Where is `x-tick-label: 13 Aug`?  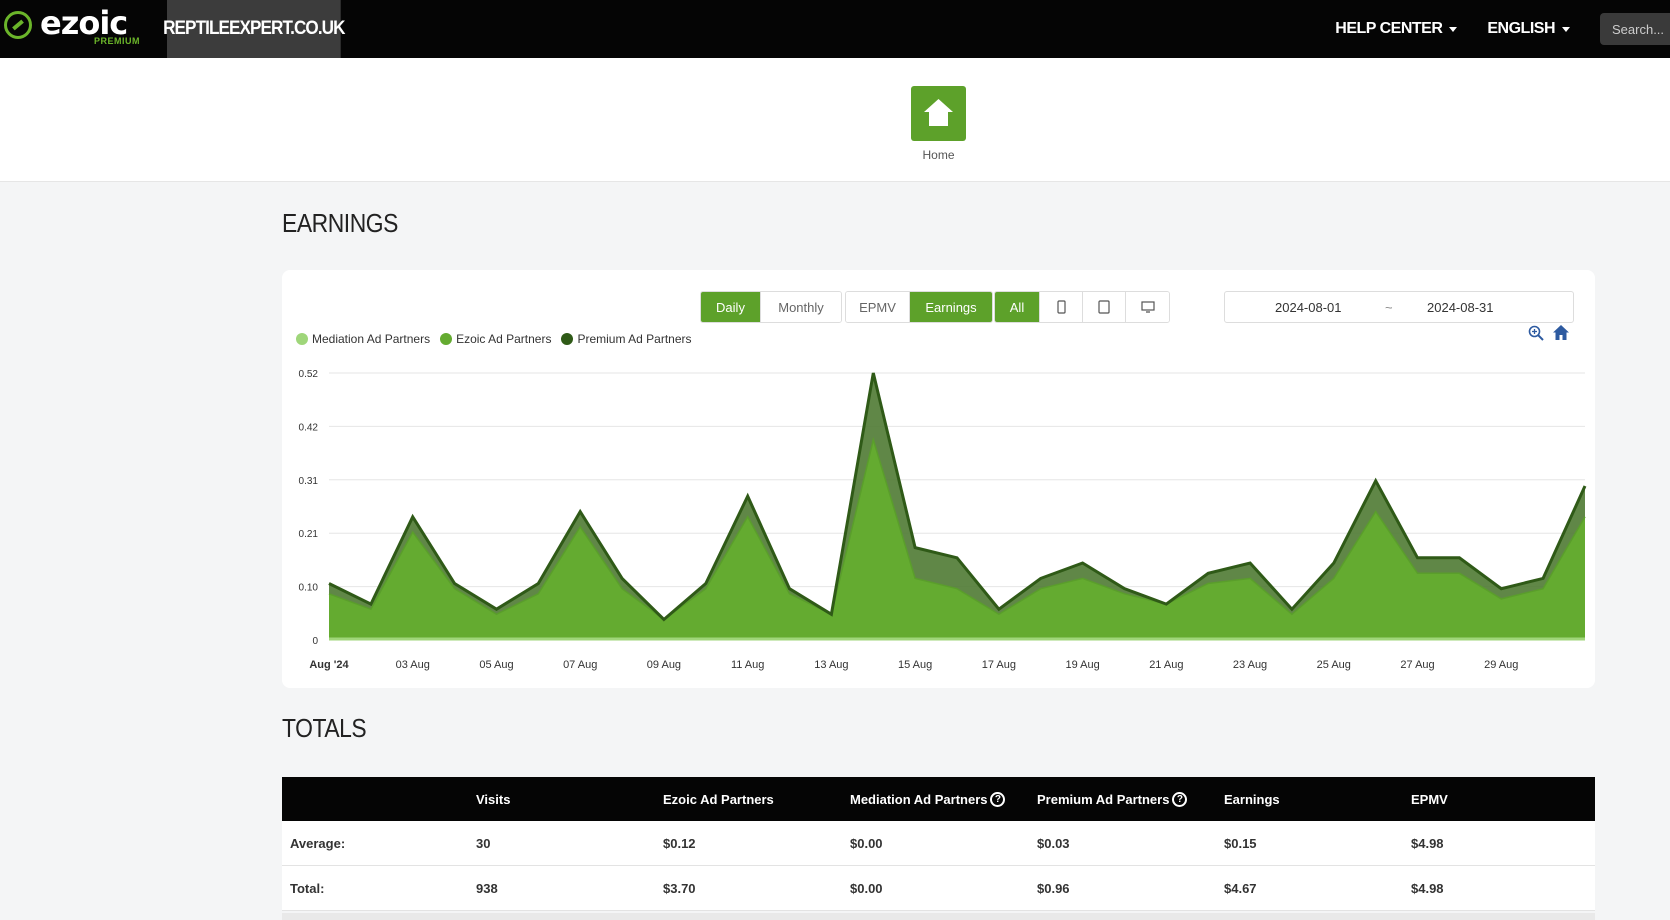
x-tick-label: 13 Aug is located at coordinates (831, 665).